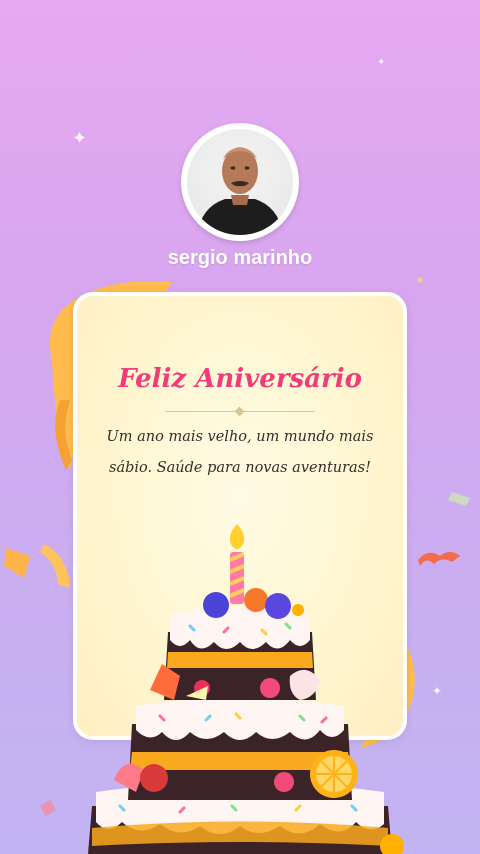 The width and height of the screenshot is (480, 854). What do you see at coordinates (240, 258) in the screenshot?
I see `username: sergio marinho` at bounding box center [240, 258].